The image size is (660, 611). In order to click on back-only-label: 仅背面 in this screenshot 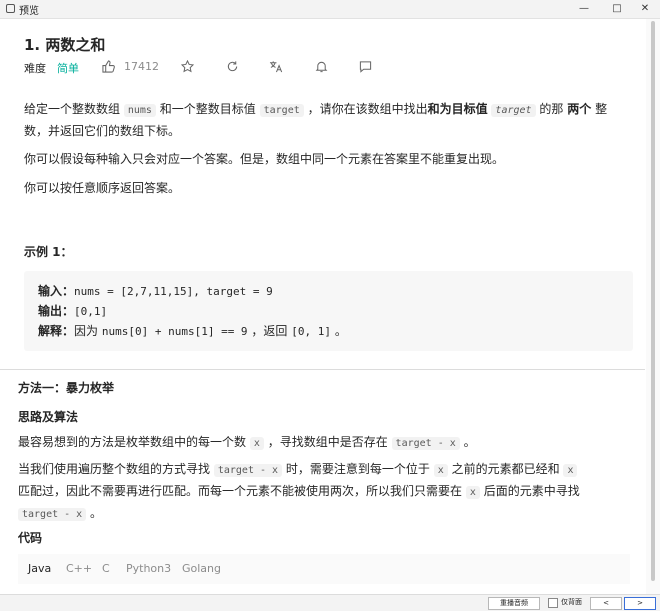, I will do `click(571, 602)`.